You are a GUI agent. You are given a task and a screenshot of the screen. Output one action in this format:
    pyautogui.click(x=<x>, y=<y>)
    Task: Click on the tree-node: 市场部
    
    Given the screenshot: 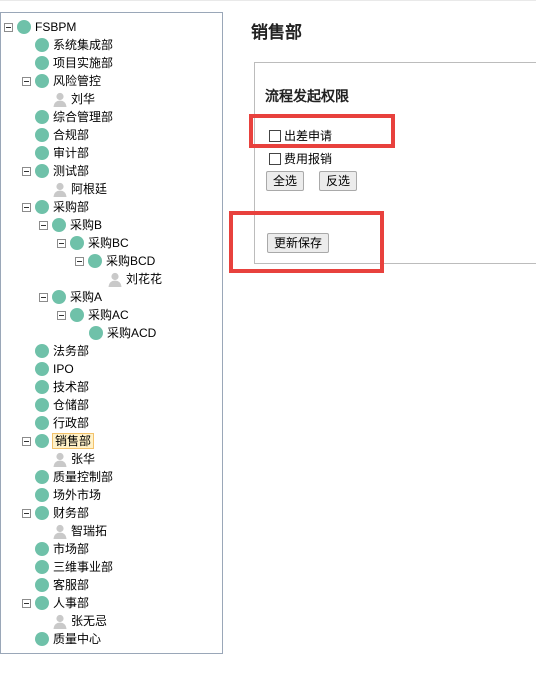 What is the action you would take?
    pyautogui.click(x=62, y=549)
    